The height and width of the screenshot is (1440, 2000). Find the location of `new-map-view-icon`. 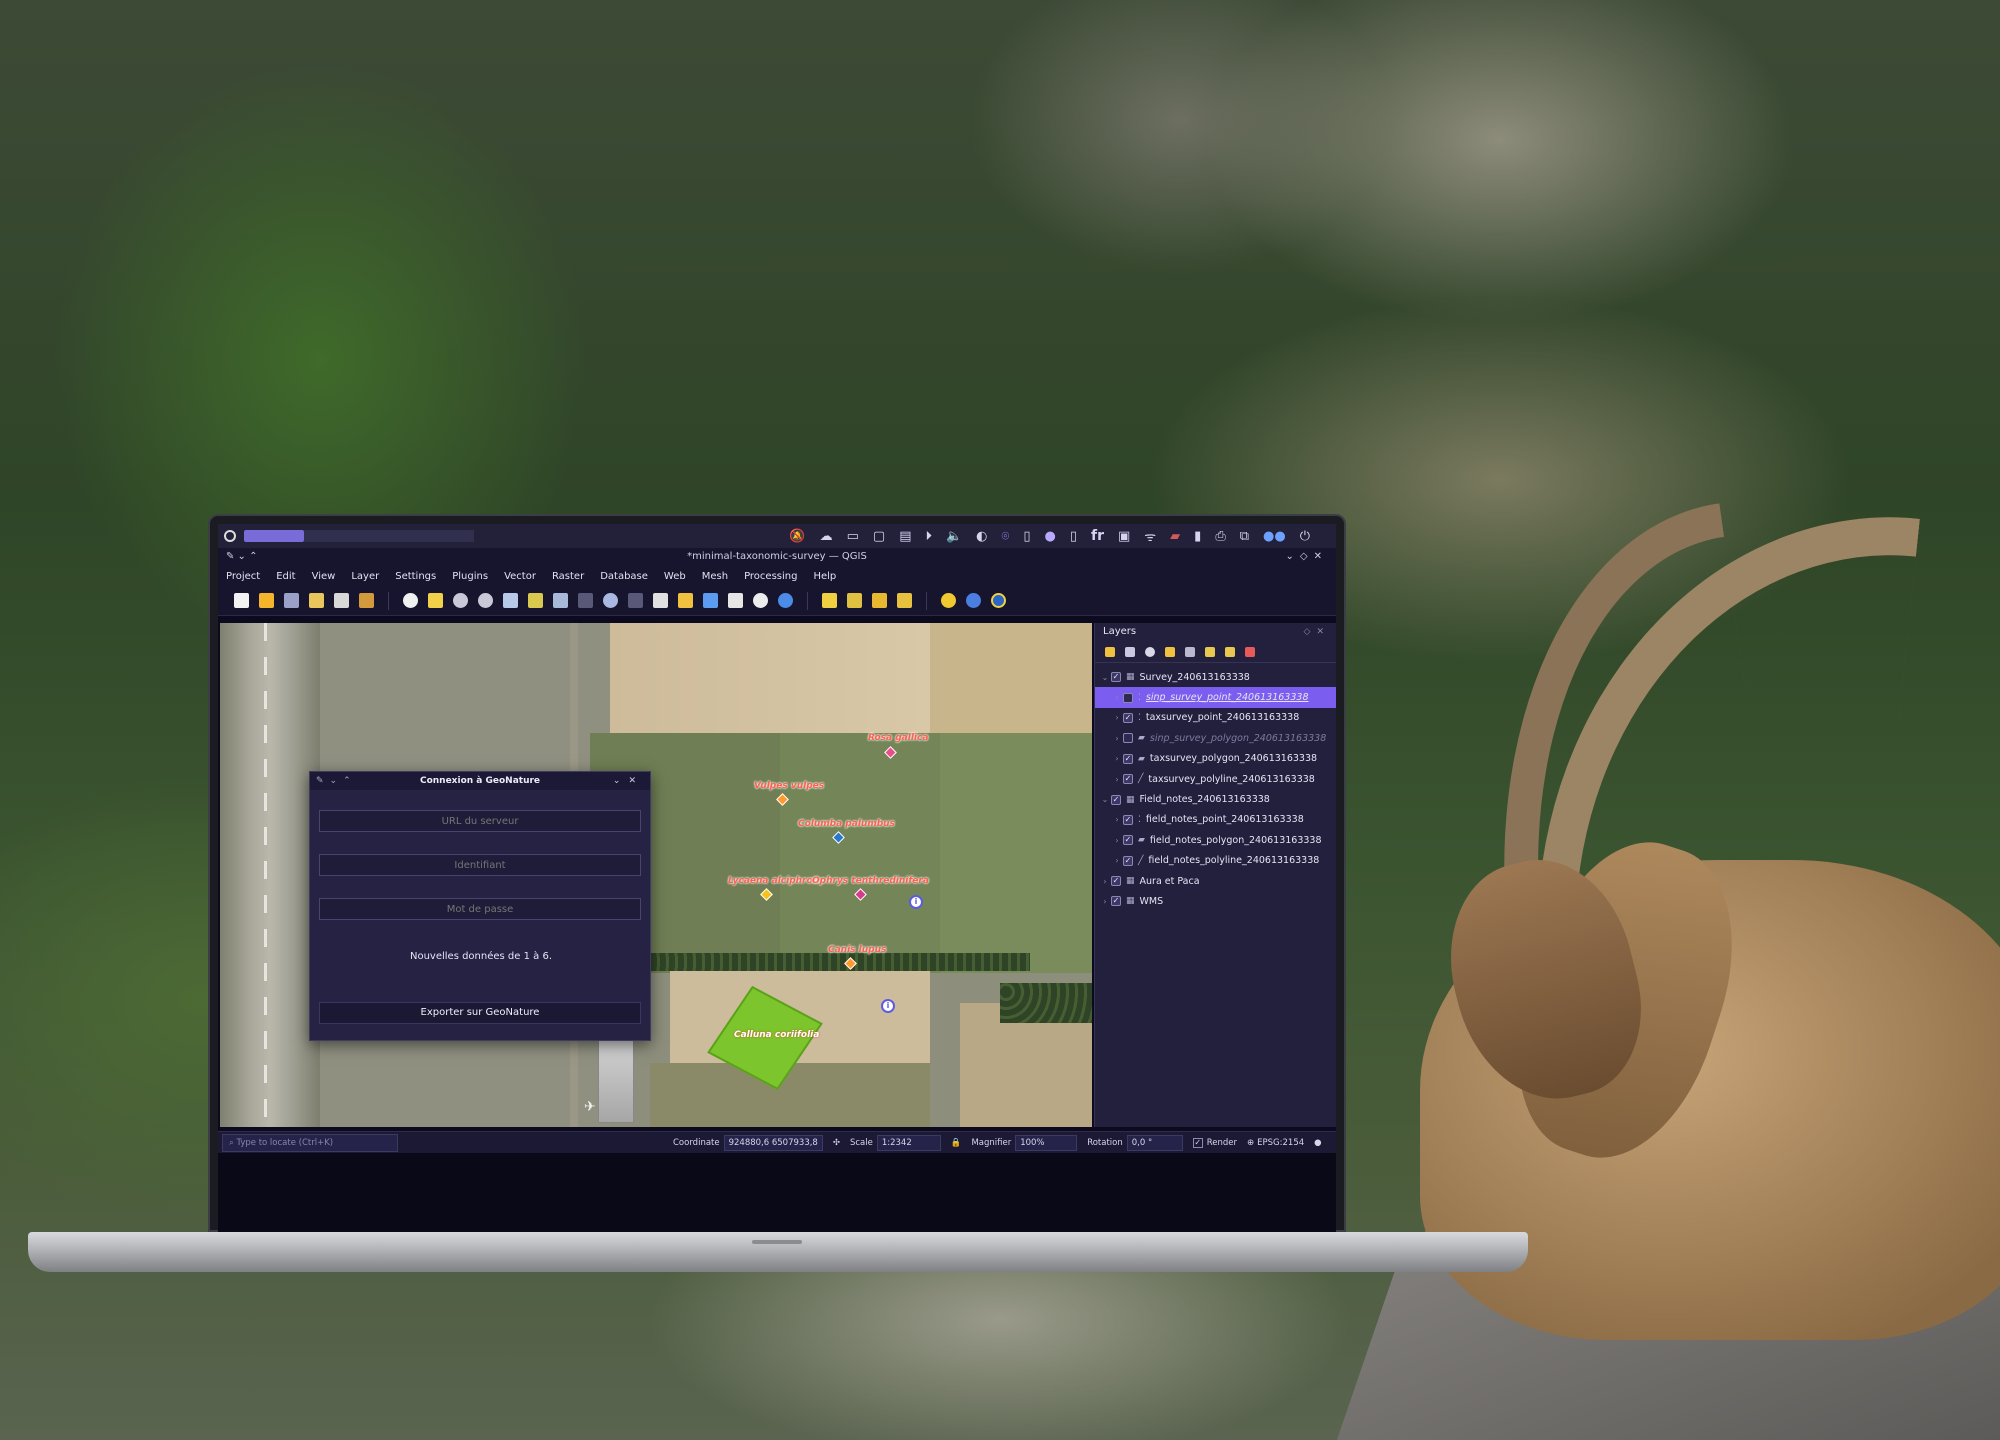

new-map-view-icon is located at coordinates (660, 600).